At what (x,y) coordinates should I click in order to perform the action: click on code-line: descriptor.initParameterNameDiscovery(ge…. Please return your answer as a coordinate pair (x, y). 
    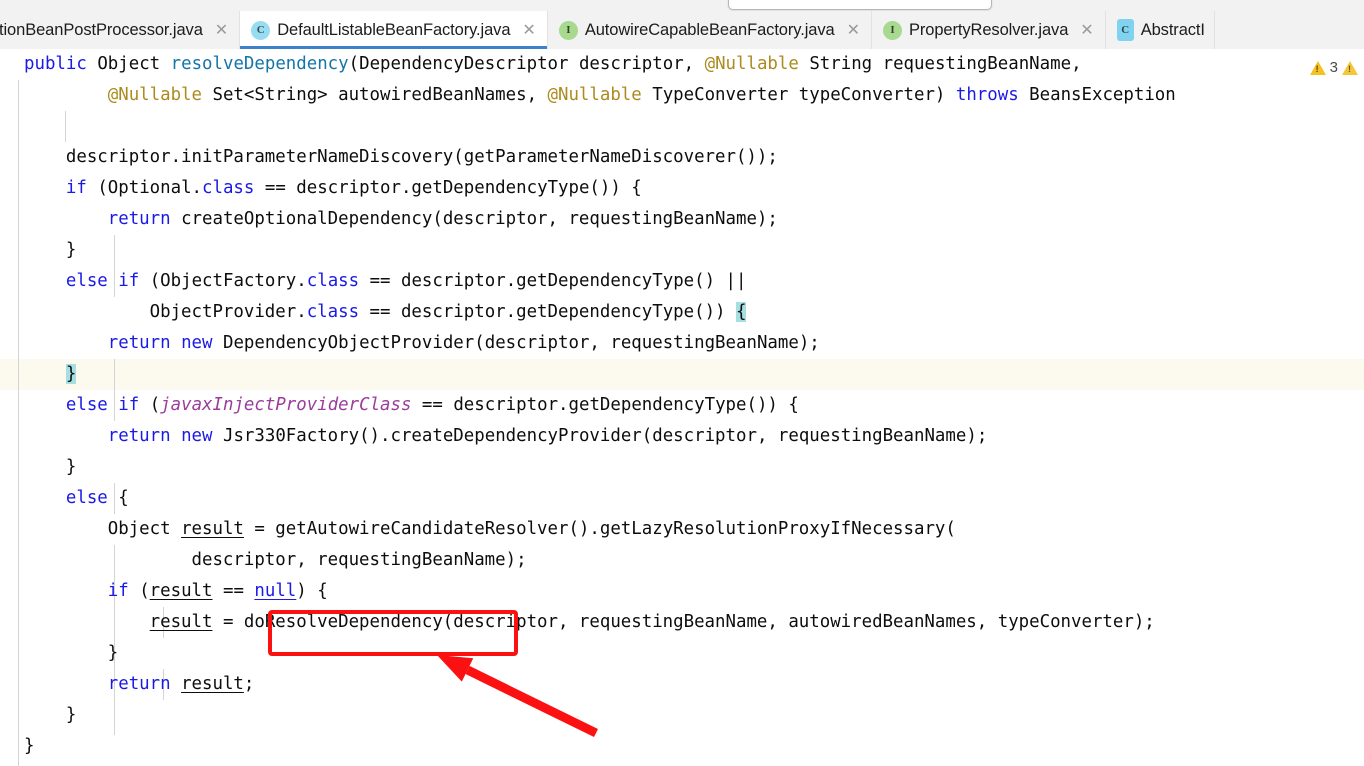
    Looking at the image, I should click on (401, 157).